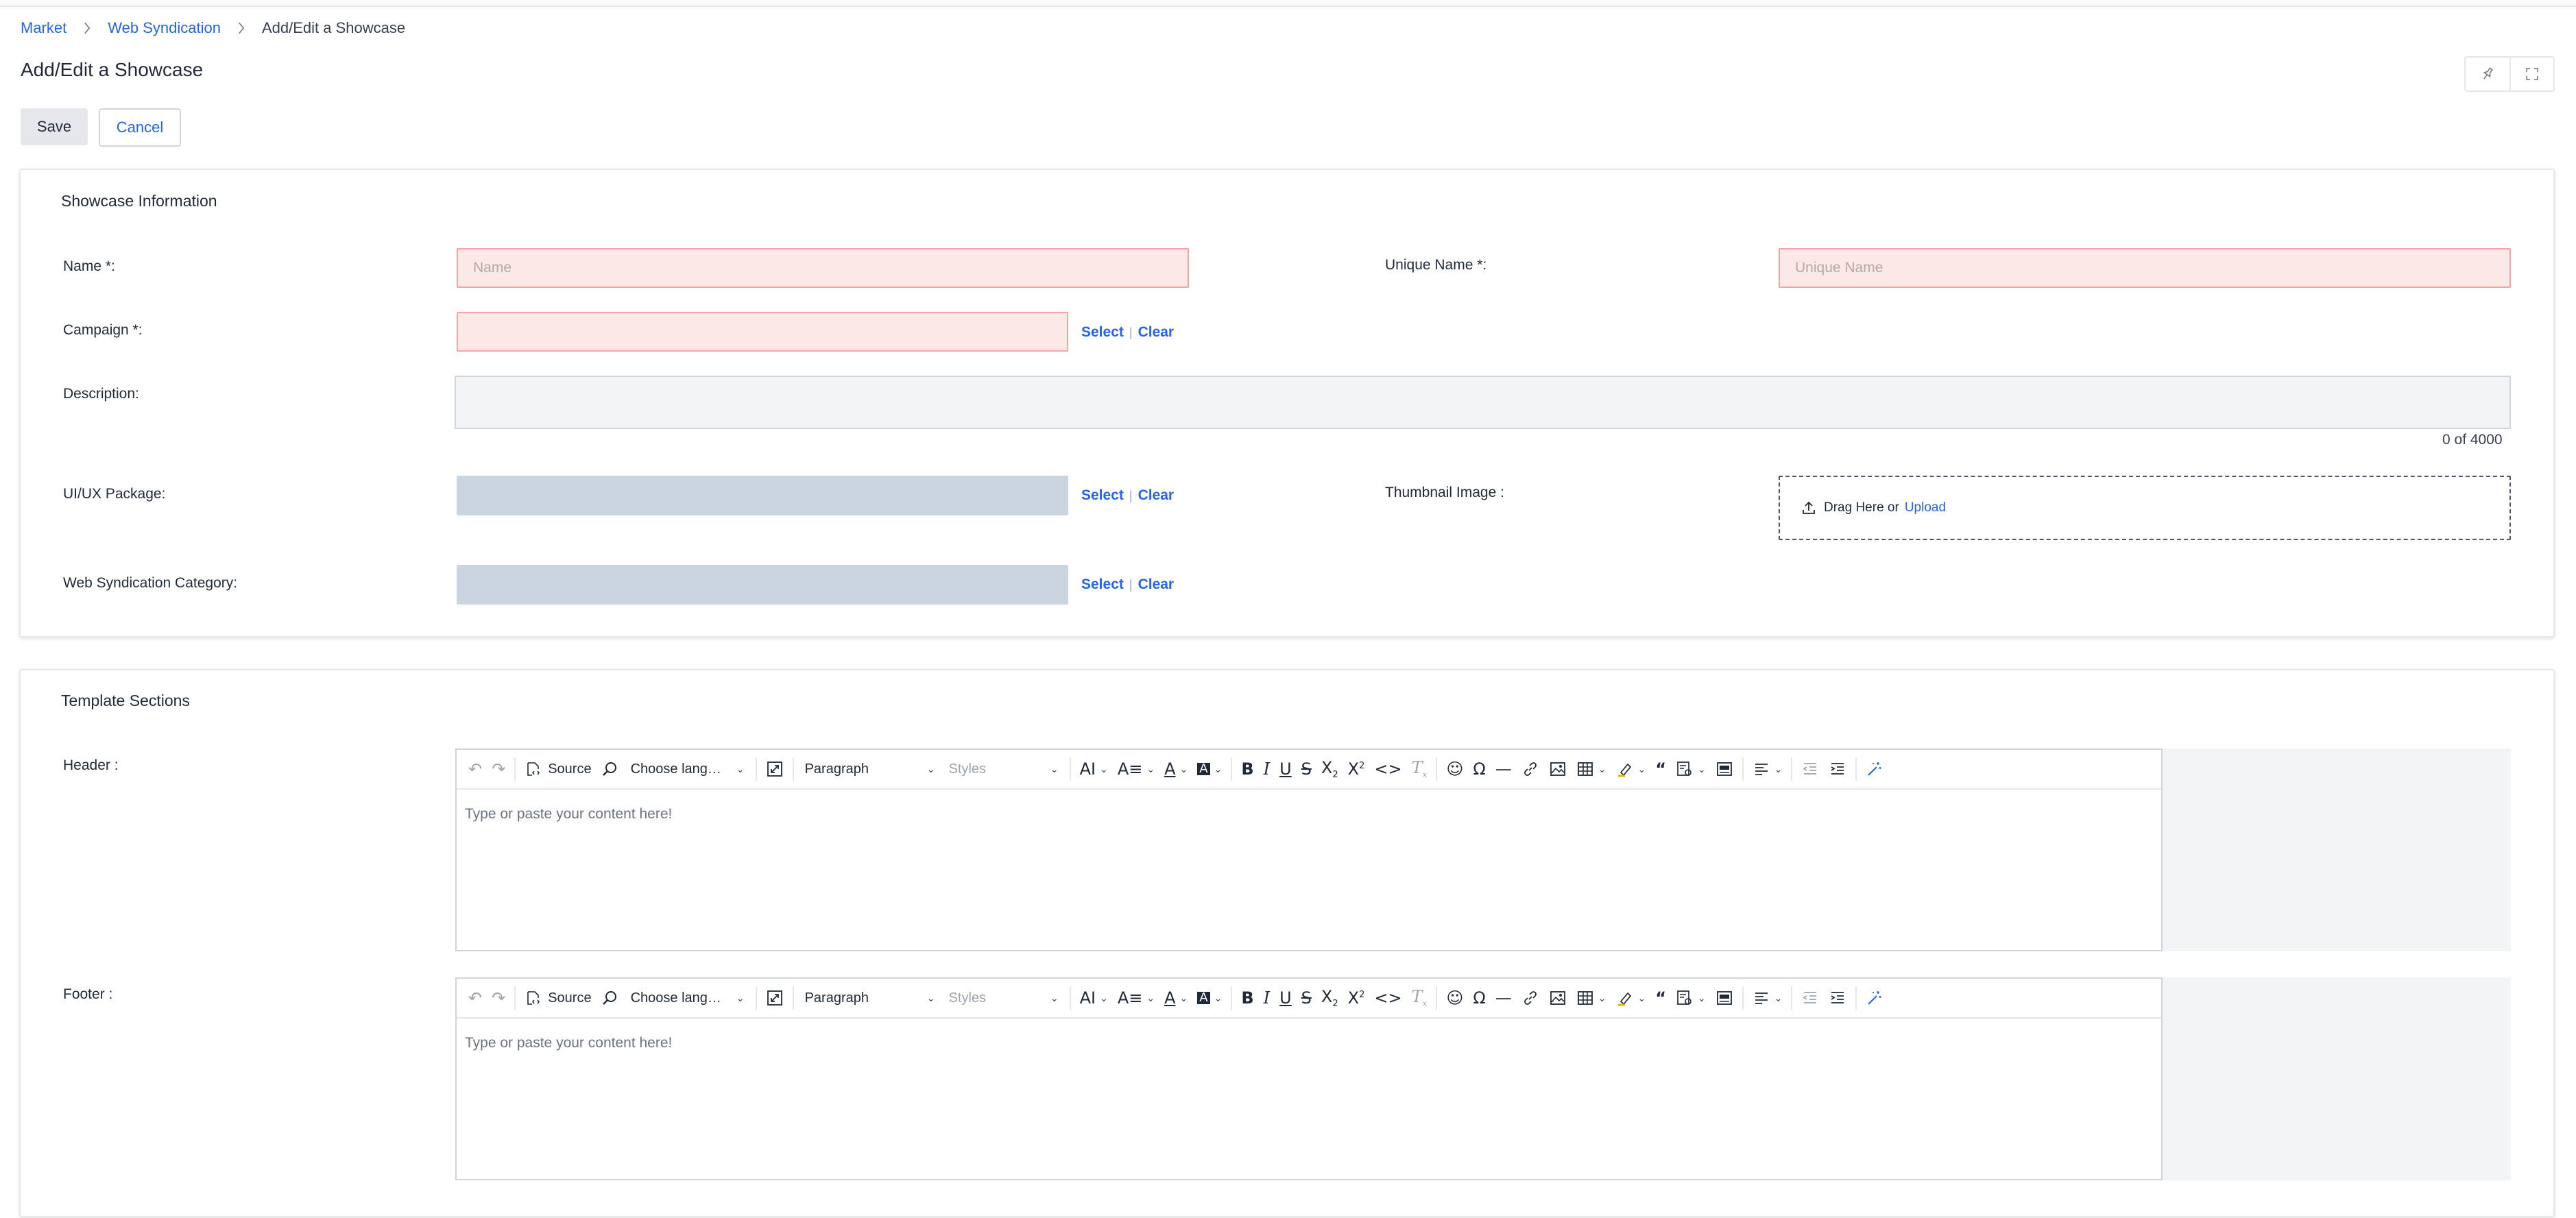  What do you see at coordinates (1309, 1043) in the screenshot?
I see `footer-editor-body: Type or paste your content here!` at bounding box center [1309, 1043].